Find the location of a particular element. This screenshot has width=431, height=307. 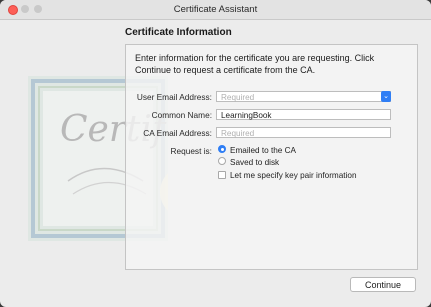

window-title: Certificate Assistant is located at coordinates (215, 9).